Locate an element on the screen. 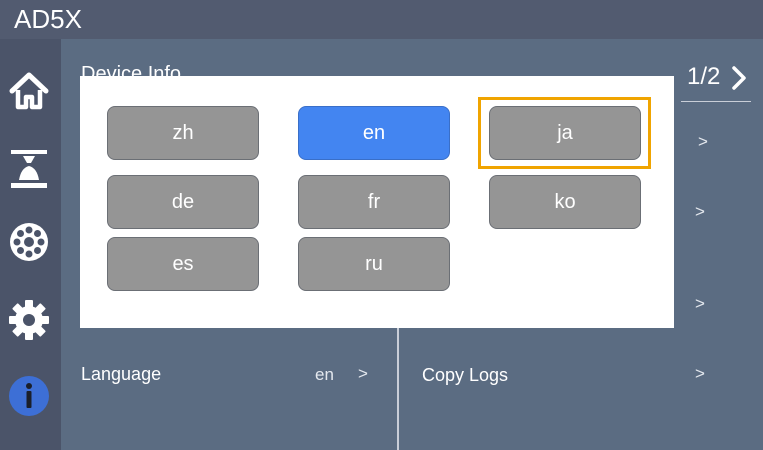 The width and height of the screenshot is (763, 450). lang-option-ko: ko is located at coordinates (565, 202).